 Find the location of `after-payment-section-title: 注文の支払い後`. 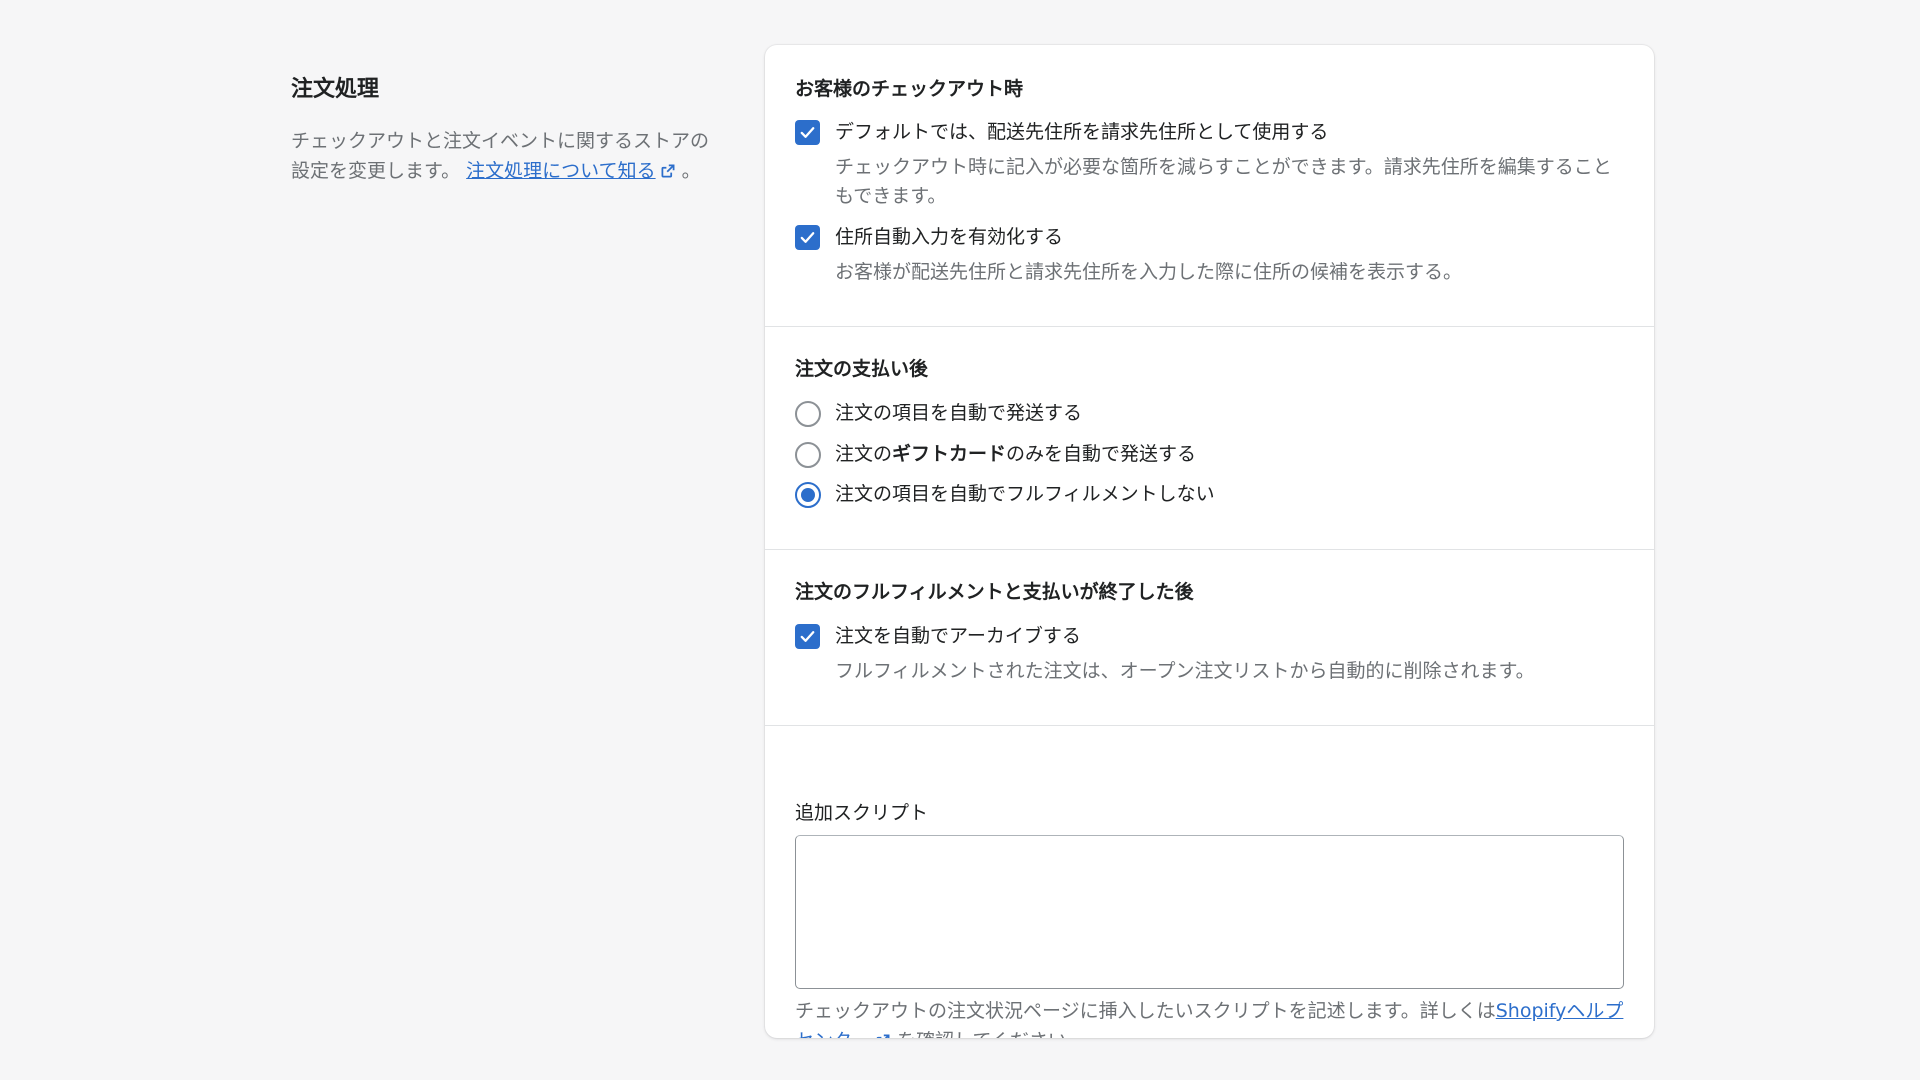

after-payment-section-title: 注文の支払い後 is located at coordinates (862, 369).